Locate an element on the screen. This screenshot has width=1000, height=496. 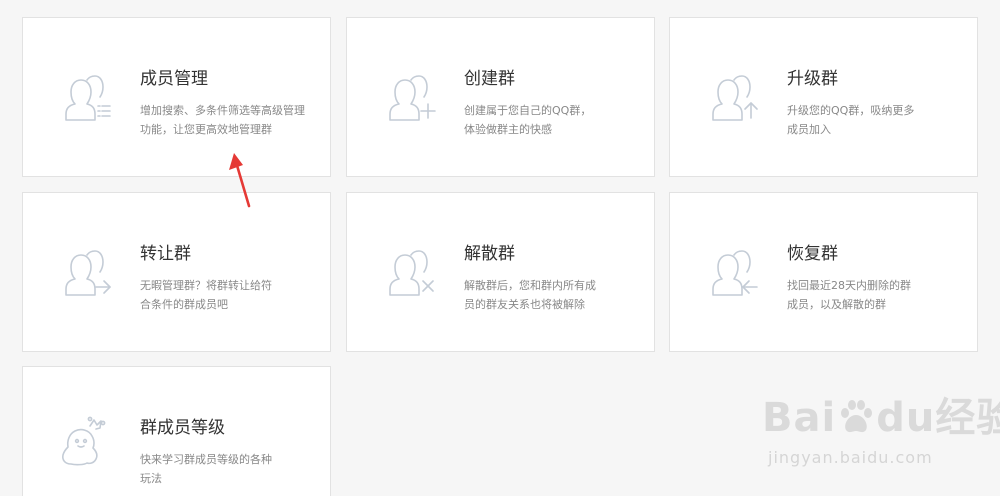
user-transfer-icon is located at coordinates (88, 273).